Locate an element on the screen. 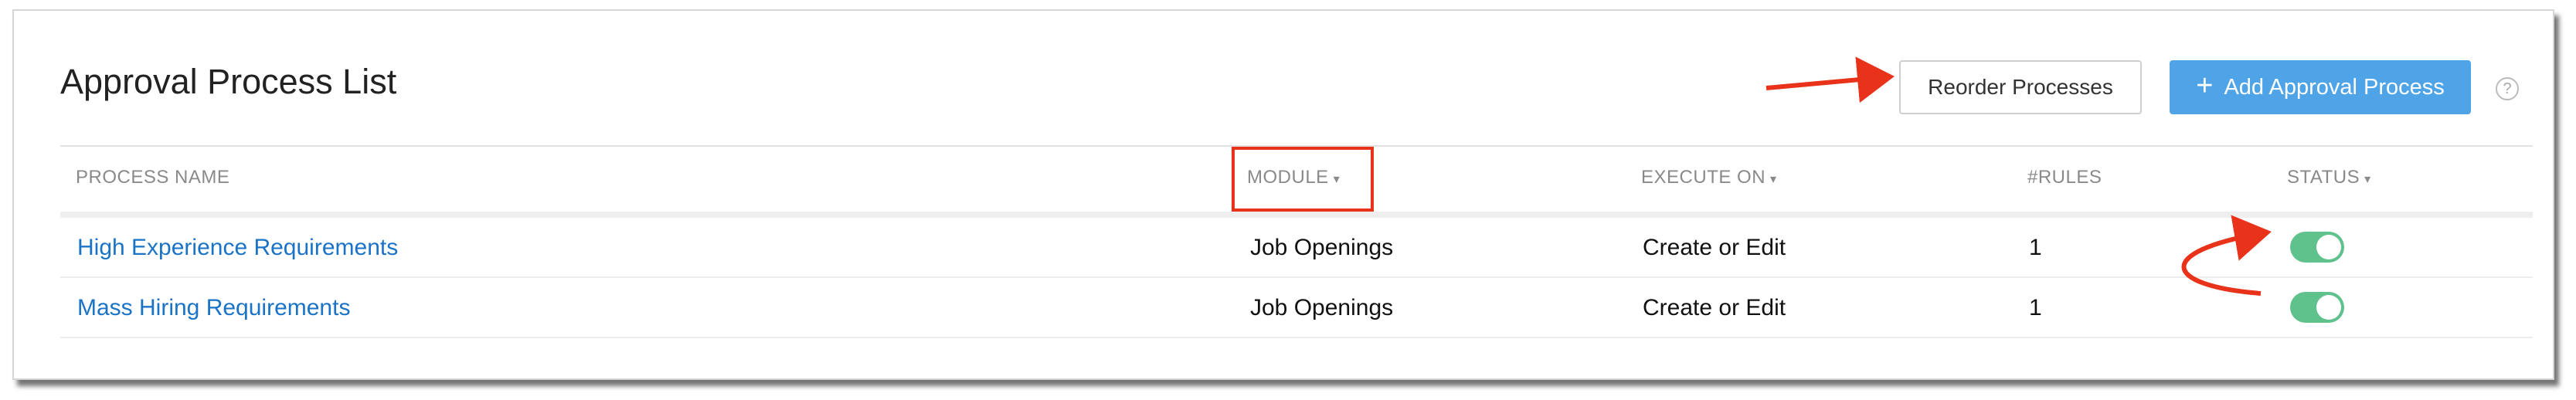 The height and width of the screenshot is (400, 2576). arrow-to-reorder is located at coordinates (1830, 79).